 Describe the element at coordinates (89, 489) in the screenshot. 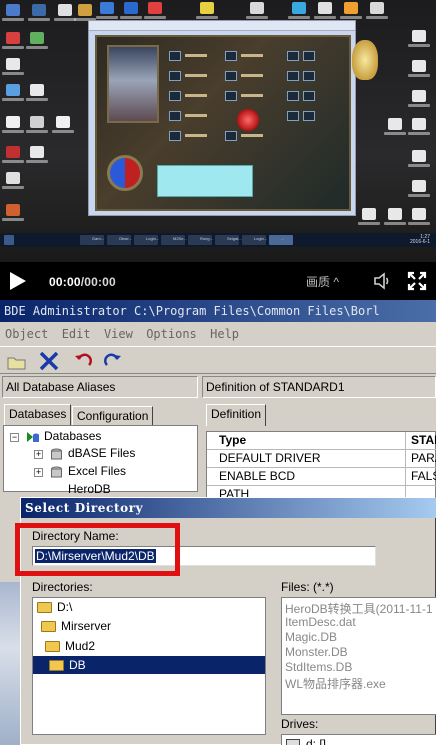

I see `tree-item-herodb: HeroDB` at that location.